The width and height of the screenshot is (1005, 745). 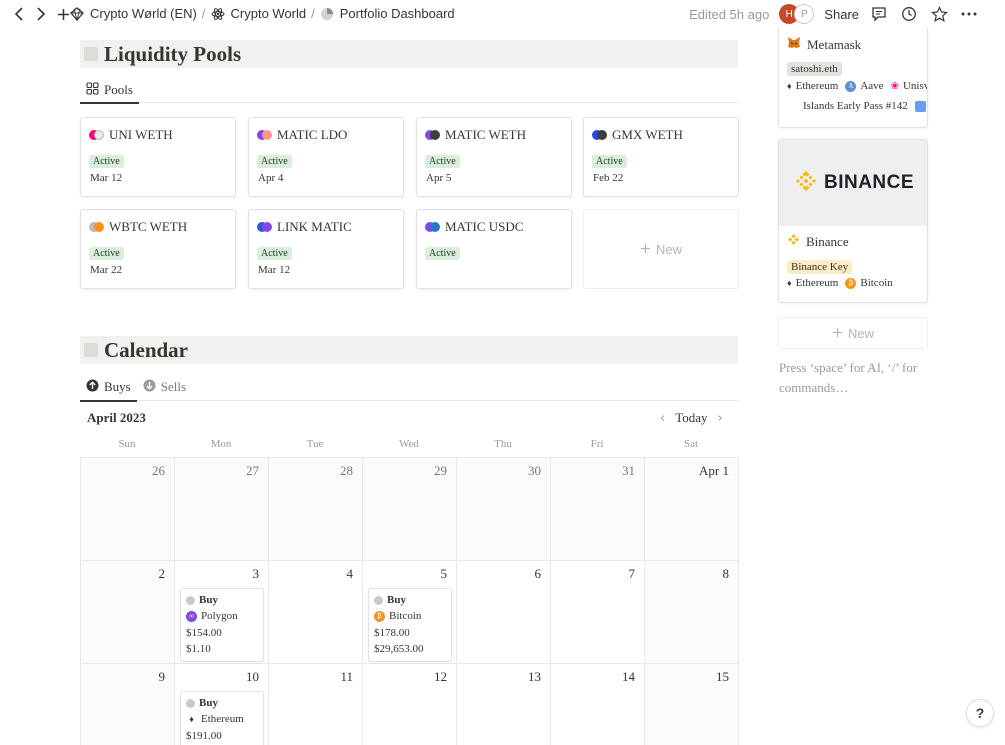 What do you see at coordinates (128, 509) in the screenshot?
I see `calendar-day: 26` at bounding box center [128, 509].